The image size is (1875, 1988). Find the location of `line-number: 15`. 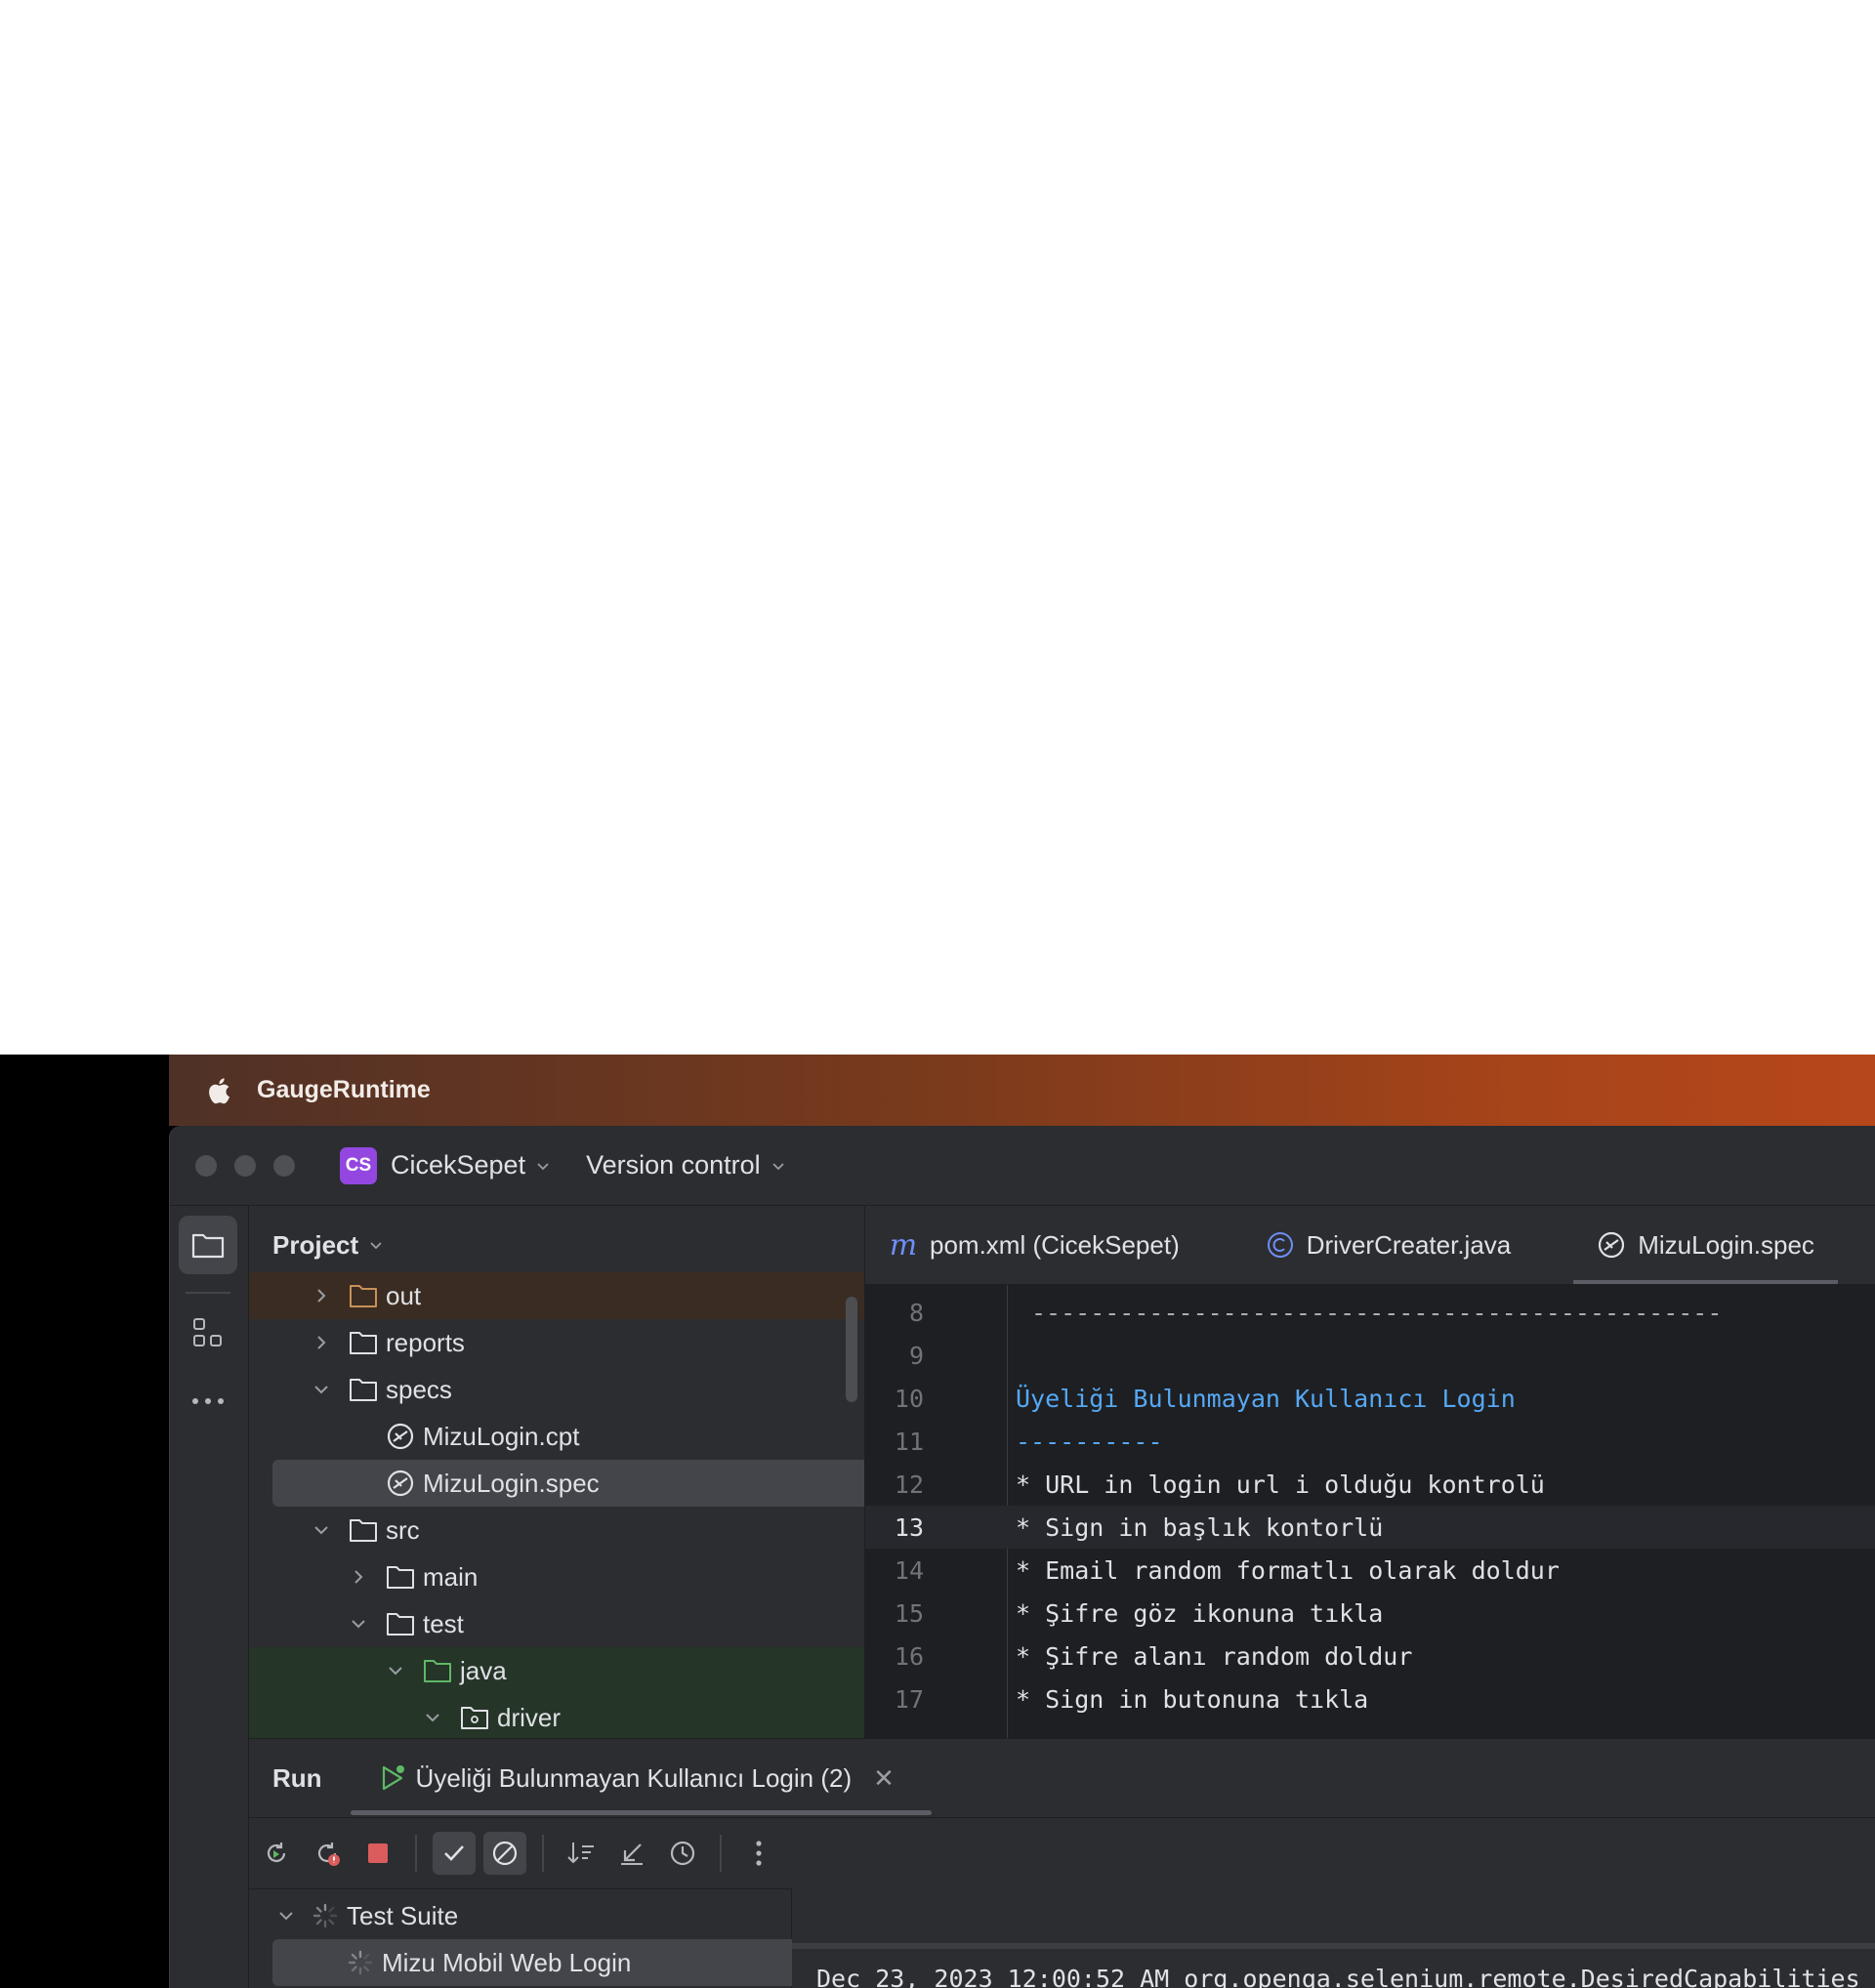

line-number: 15 is located at coordinates (909, 1613).